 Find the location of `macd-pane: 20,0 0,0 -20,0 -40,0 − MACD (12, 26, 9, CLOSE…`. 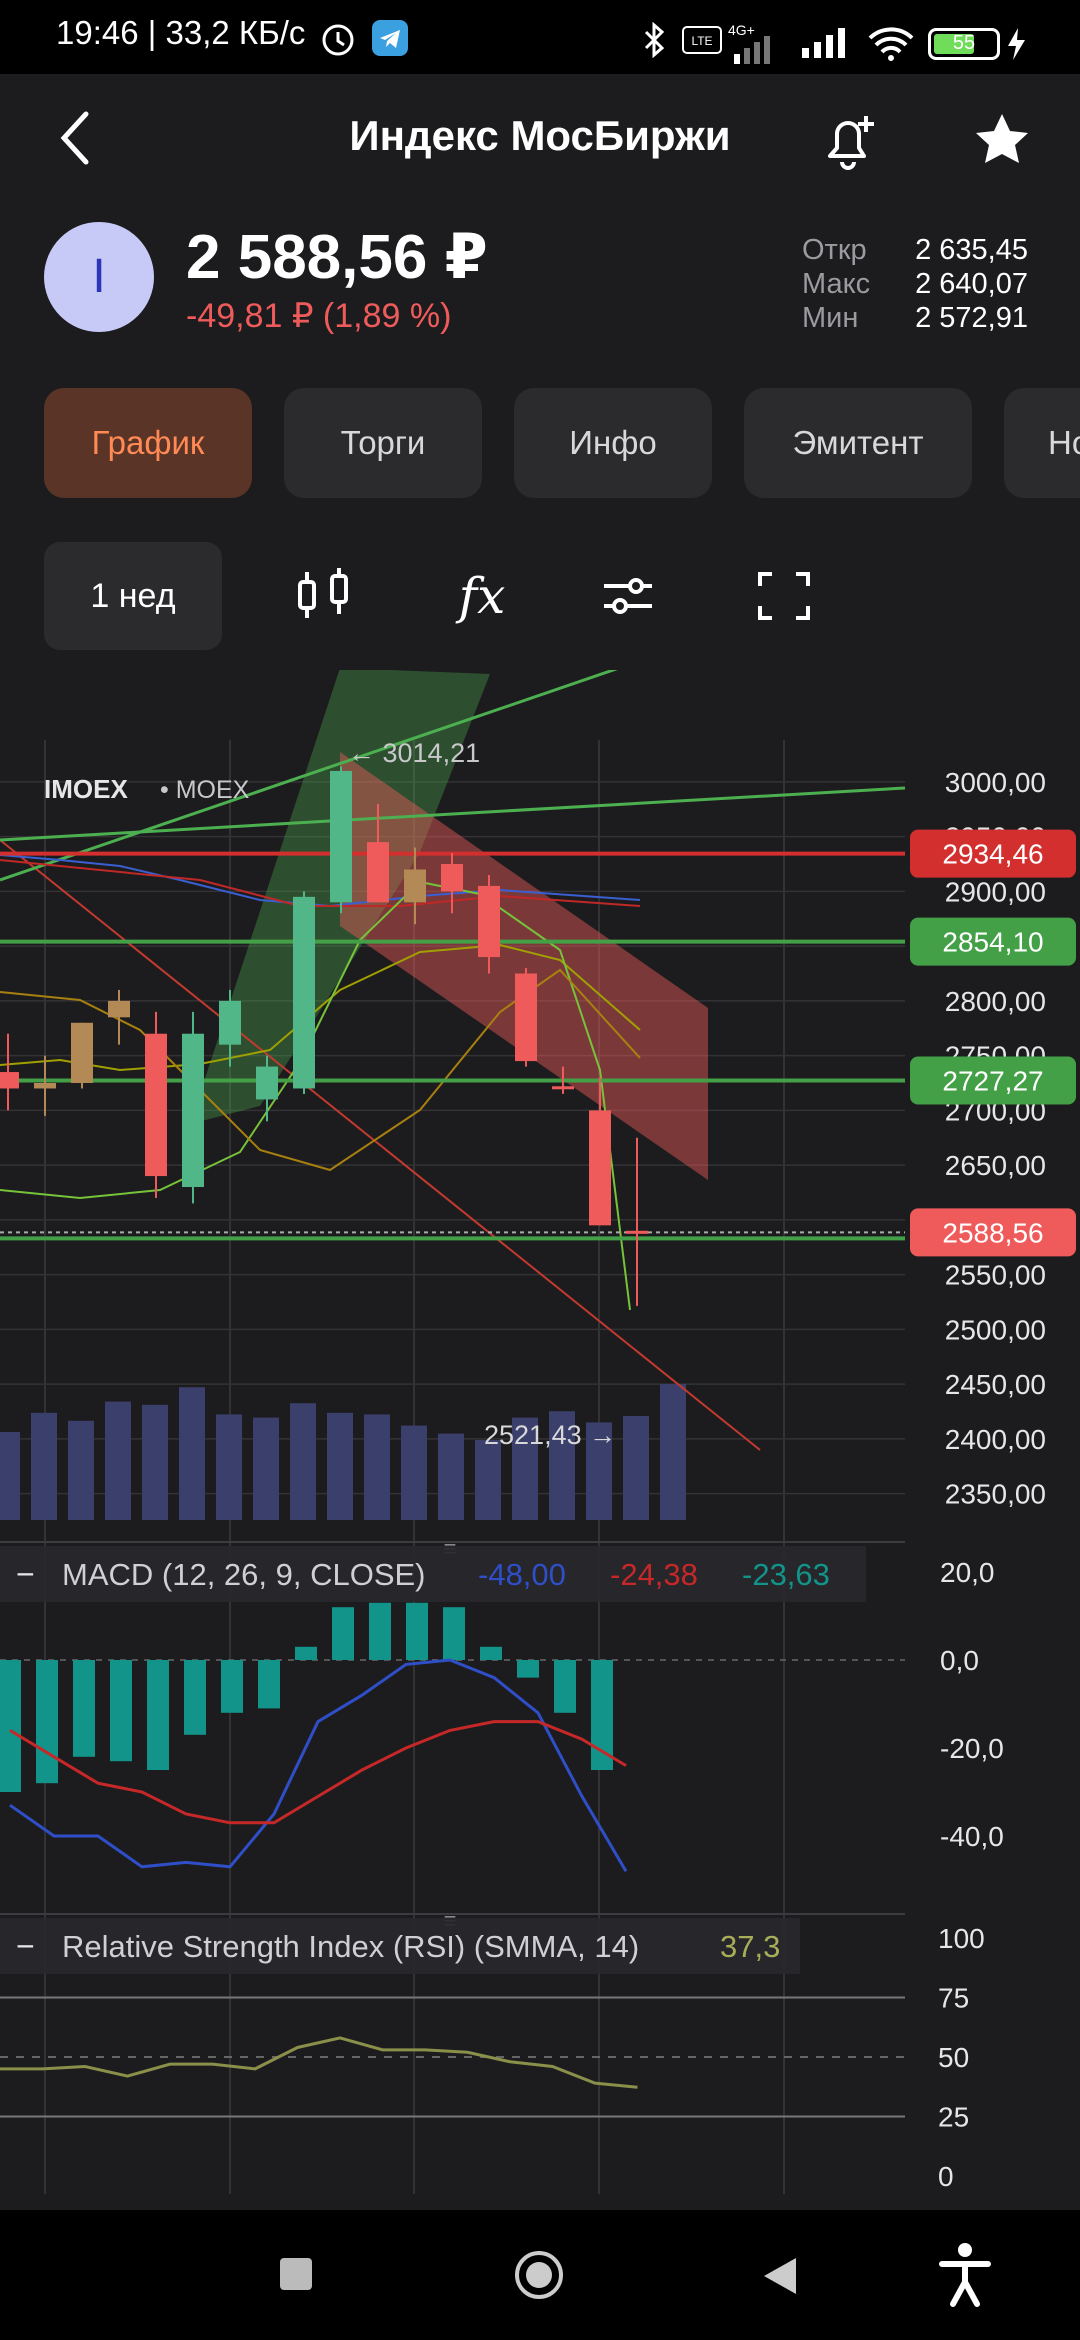

macd-pane: 20,0 0,0 -20,0 -40,0 − MACD (12, 26, 9, CLOSE… is located at coordinates (502, 1709).